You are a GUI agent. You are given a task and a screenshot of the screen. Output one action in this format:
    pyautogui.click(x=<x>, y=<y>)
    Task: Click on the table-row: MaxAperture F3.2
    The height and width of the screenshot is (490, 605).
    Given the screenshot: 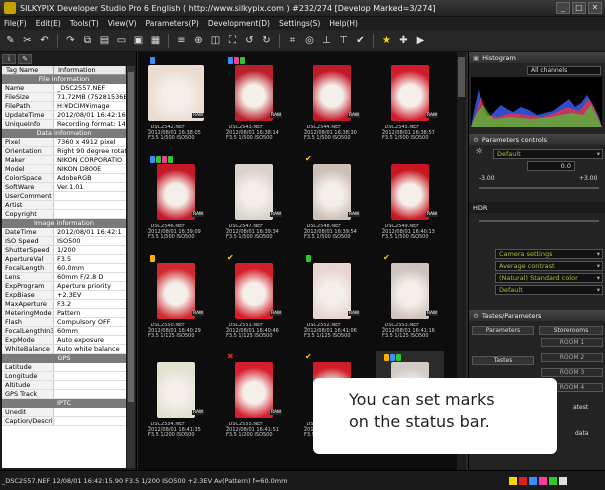 What is the action you would take?
    pyautogui.click(x=64, y=304)
    